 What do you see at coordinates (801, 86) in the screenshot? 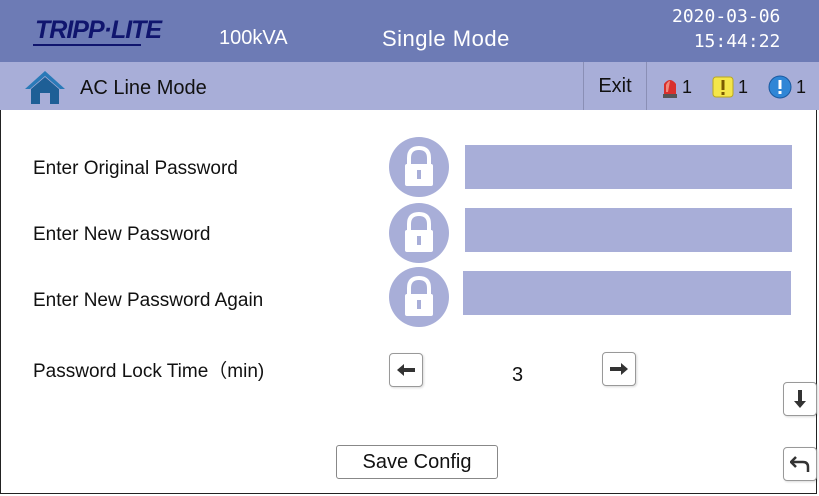
I see `info-count: 1` at bounding box center [801, 86].